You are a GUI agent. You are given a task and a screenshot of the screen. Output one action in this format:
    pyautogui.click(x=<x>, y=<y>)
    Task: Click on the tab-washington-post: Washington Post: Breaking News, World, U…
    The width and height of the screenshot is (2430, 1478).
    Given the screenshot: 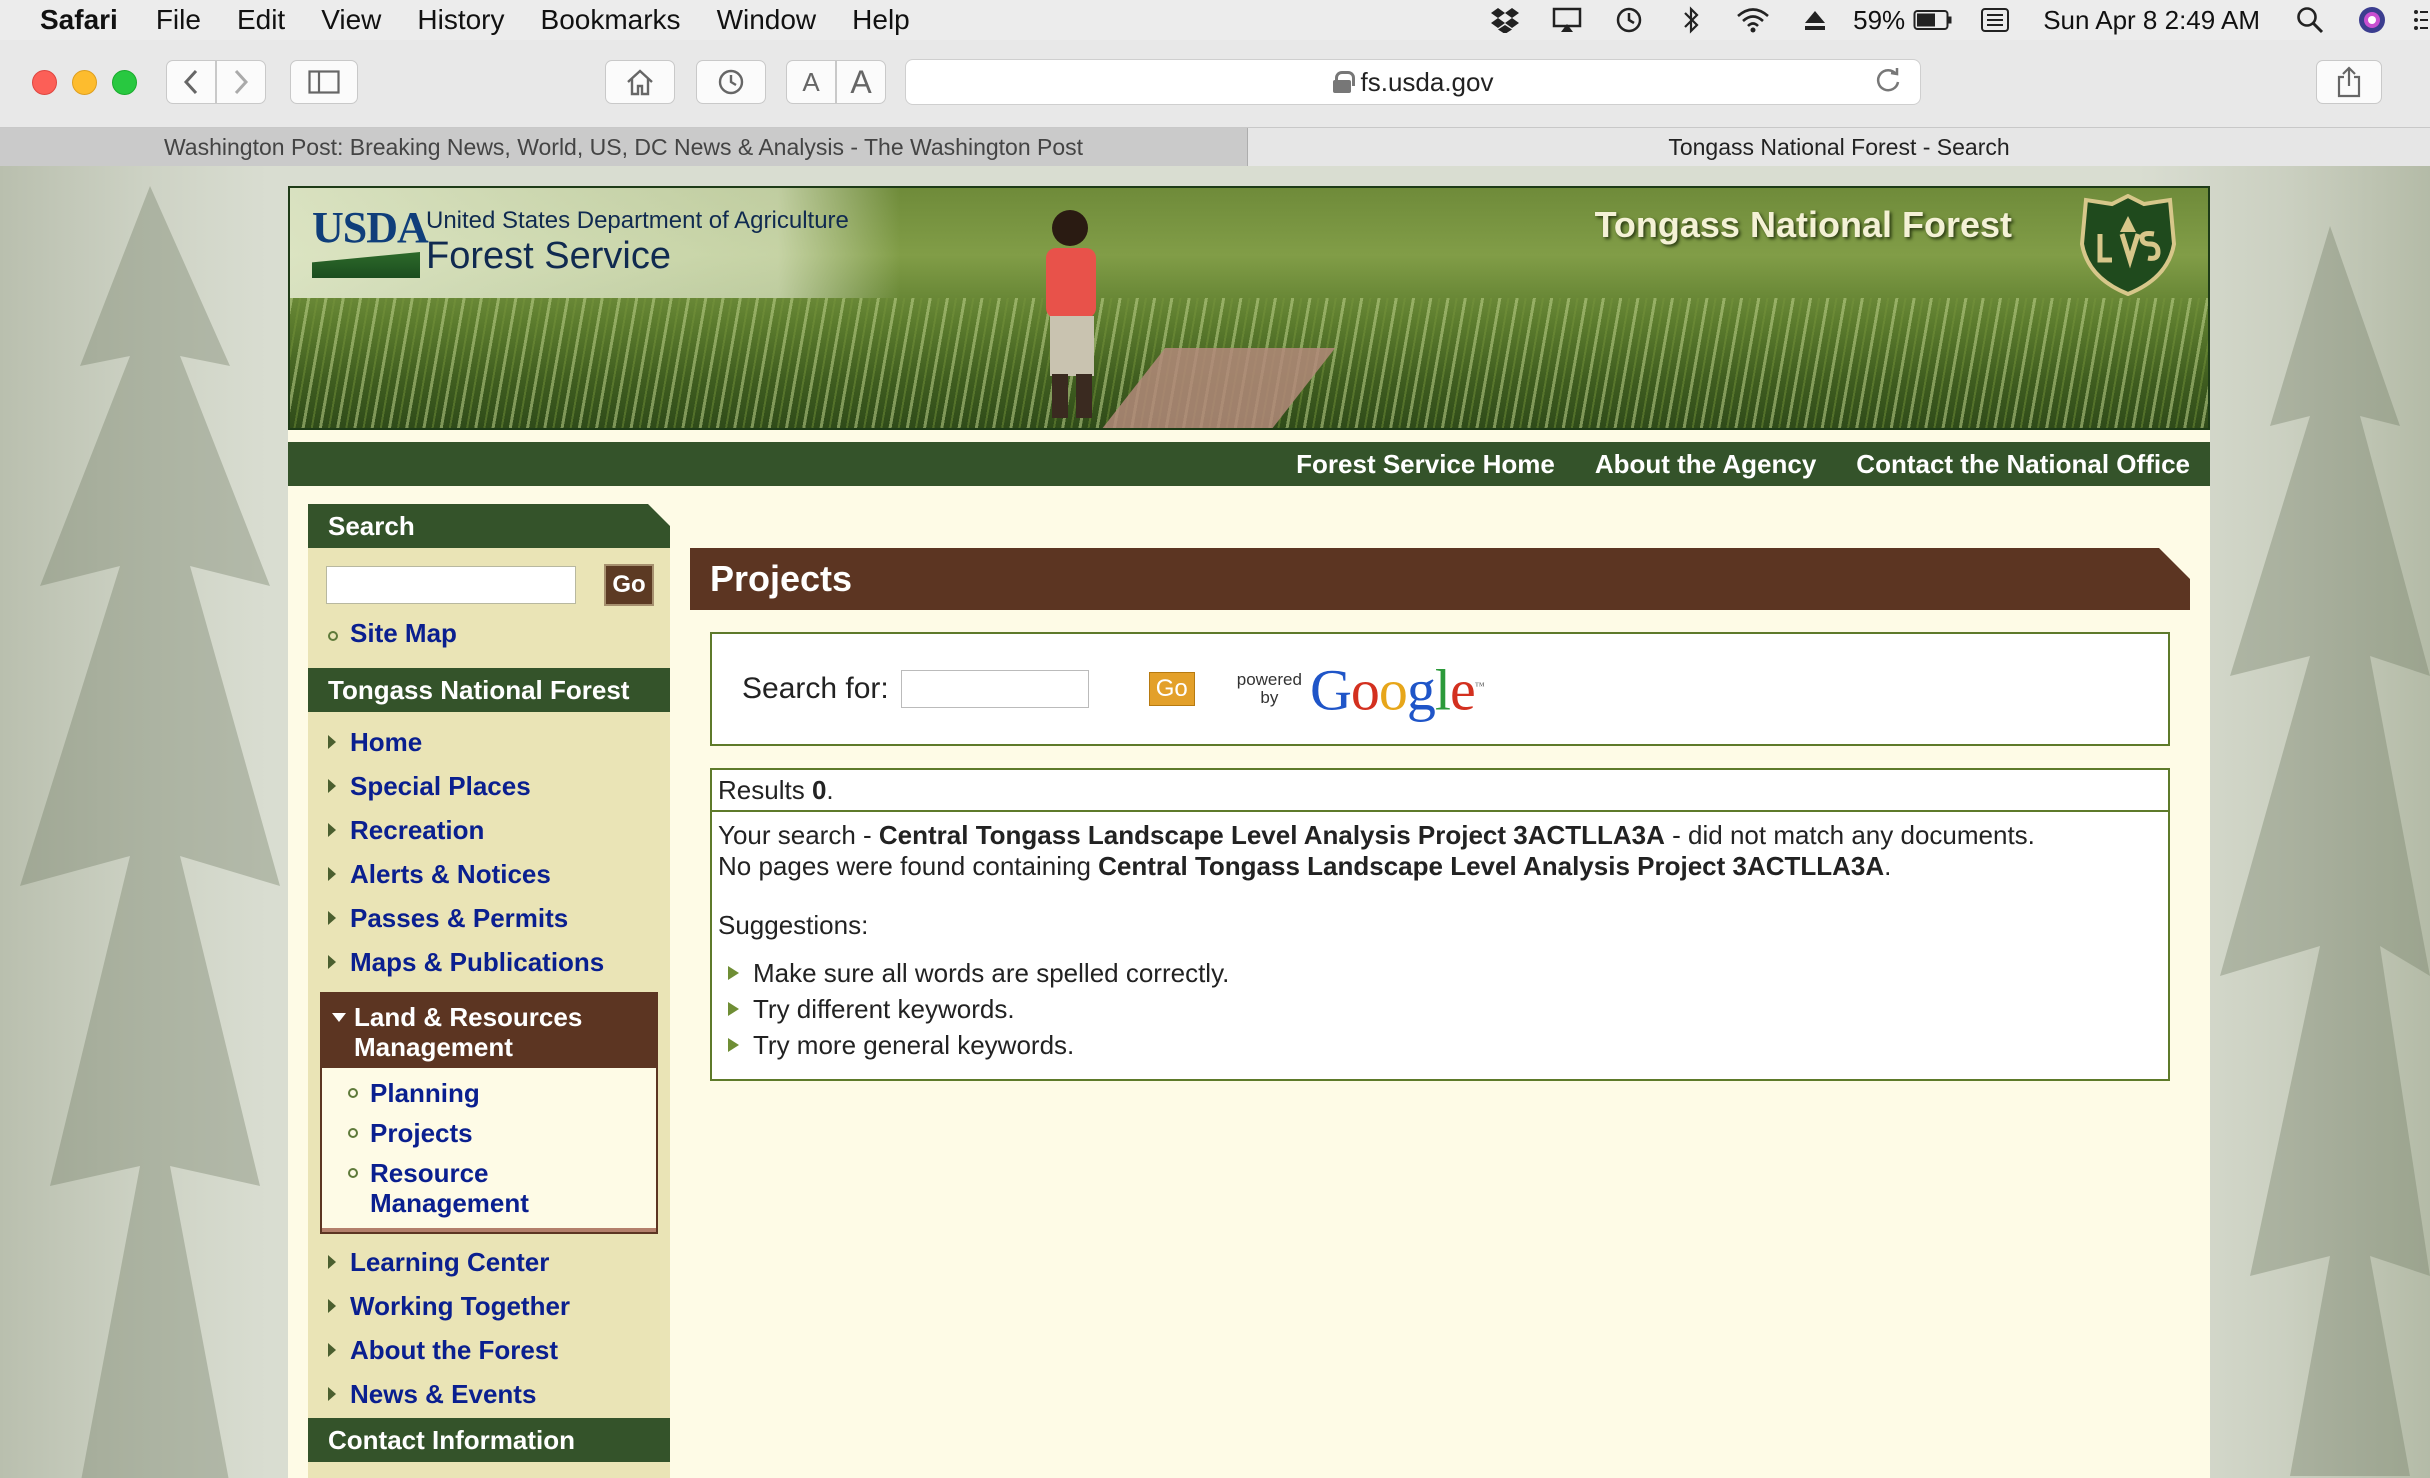 What is the action you would take?
    pyautogui.click(x=624, y=147)
    